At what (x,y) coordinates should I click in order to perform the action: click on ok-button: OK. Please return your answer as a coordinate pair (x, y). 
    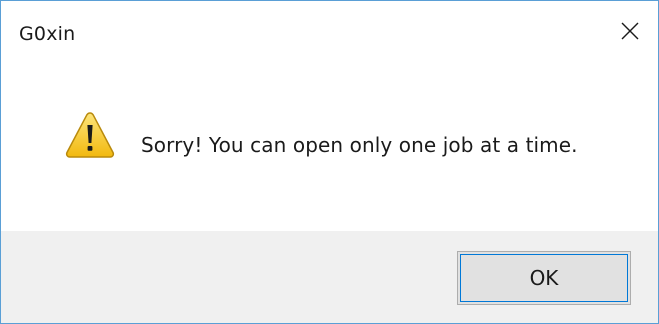
    Looking at the image, I should click on (544, 278).